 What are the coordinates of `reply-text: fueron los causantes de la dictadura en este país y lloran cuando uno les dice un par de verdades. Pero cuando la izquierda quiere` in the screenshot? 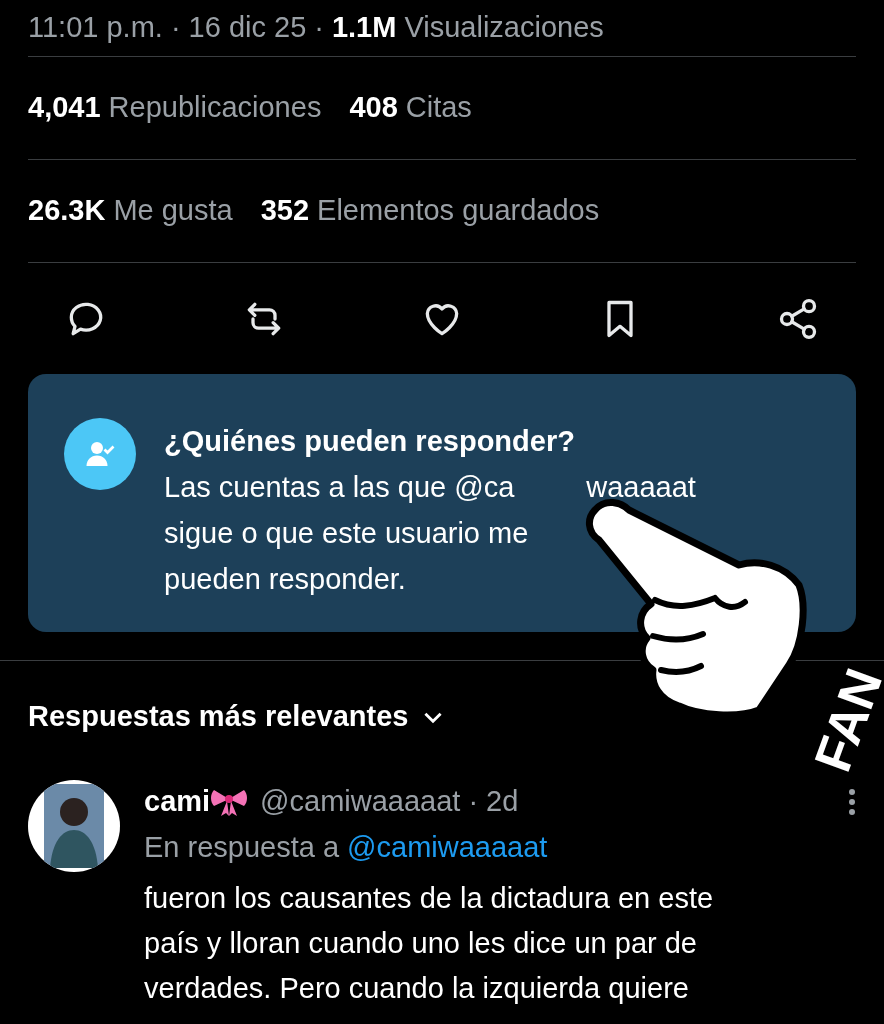 It's located at (429, 943).